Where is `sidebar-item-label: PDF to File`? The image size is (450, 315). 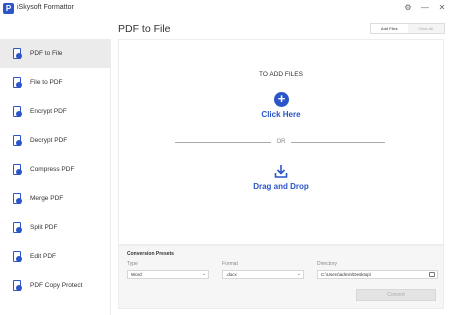 sidebar-item-label: PDF to File is located at coordinates (46, 53).